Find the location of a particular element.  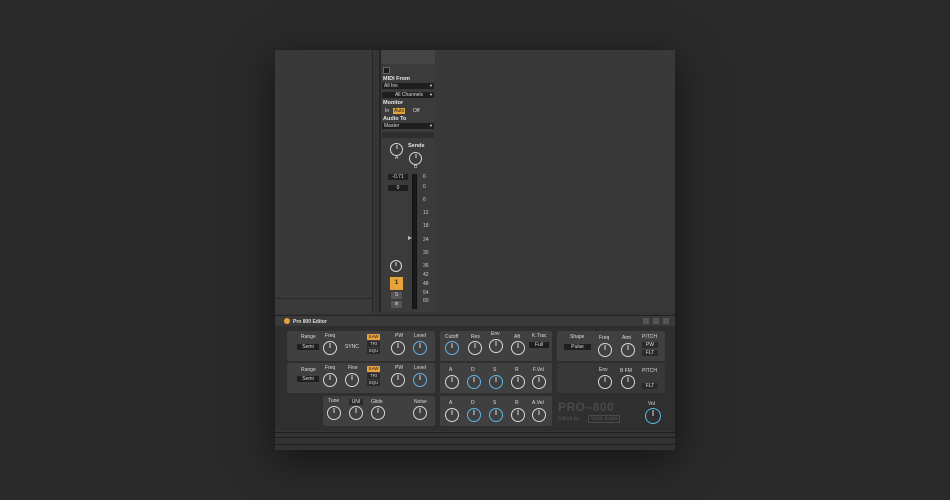

osc2-tri-button: TRI is located at coordinates (373, 376).